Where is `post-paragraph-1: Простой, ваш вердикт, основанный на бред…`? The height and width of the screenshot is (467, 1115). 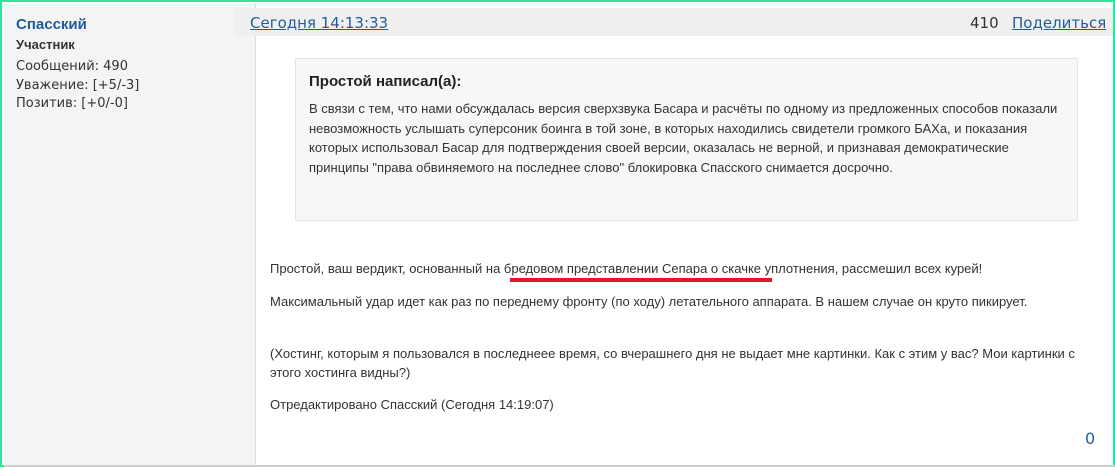
post-paragraph-1: Простой, ваш вердикт, основанный на бред… is located at coordinates (626, 268).